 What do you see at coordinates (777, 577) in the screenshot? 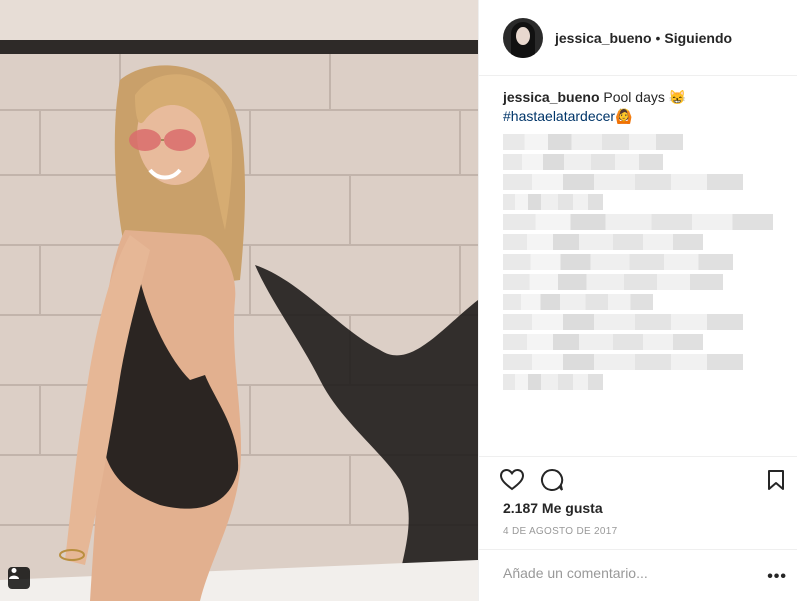
I see `more-options-icon: •••` at bounding box center [777, 577].